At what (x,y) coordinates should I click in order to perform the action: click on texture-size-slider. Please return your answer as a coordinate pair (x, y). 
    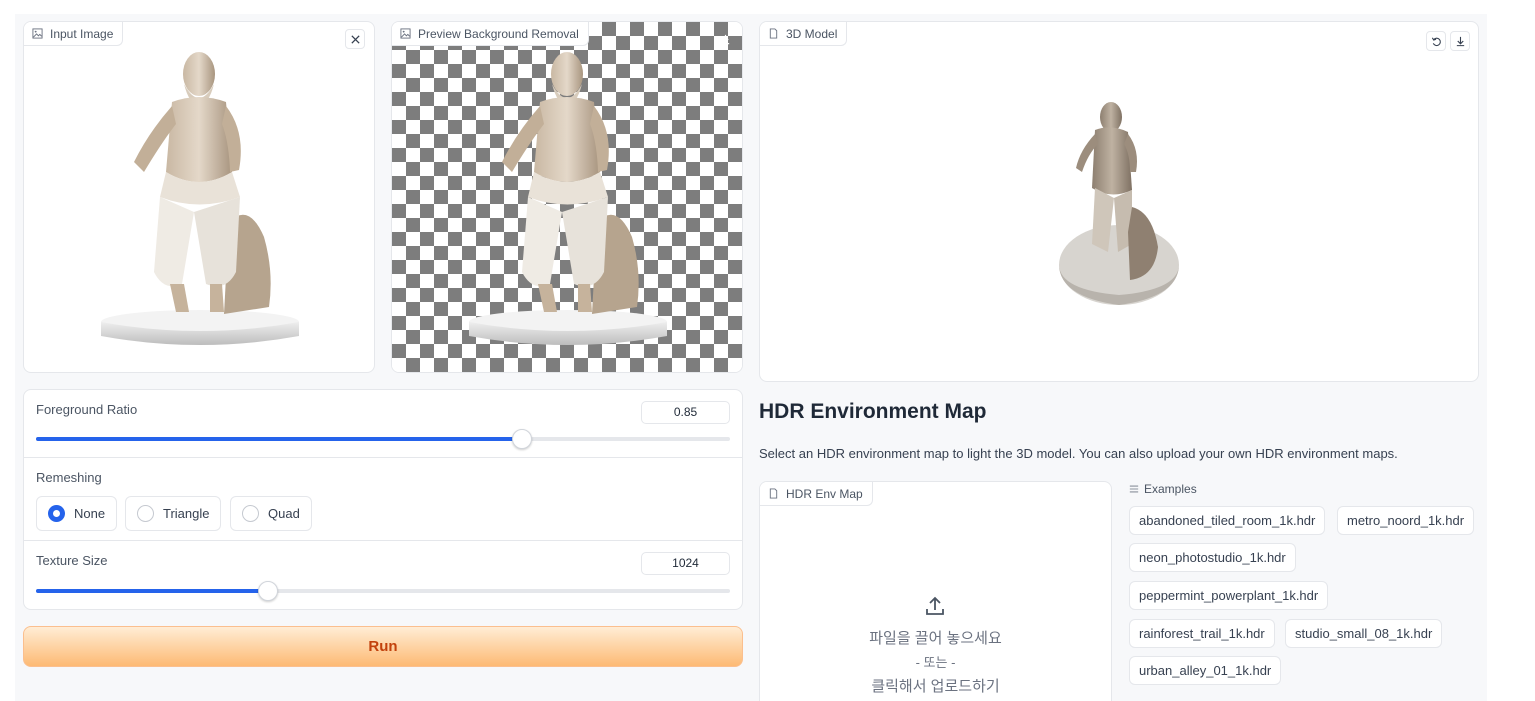
    Looking at the image, I should click on (383, 591).